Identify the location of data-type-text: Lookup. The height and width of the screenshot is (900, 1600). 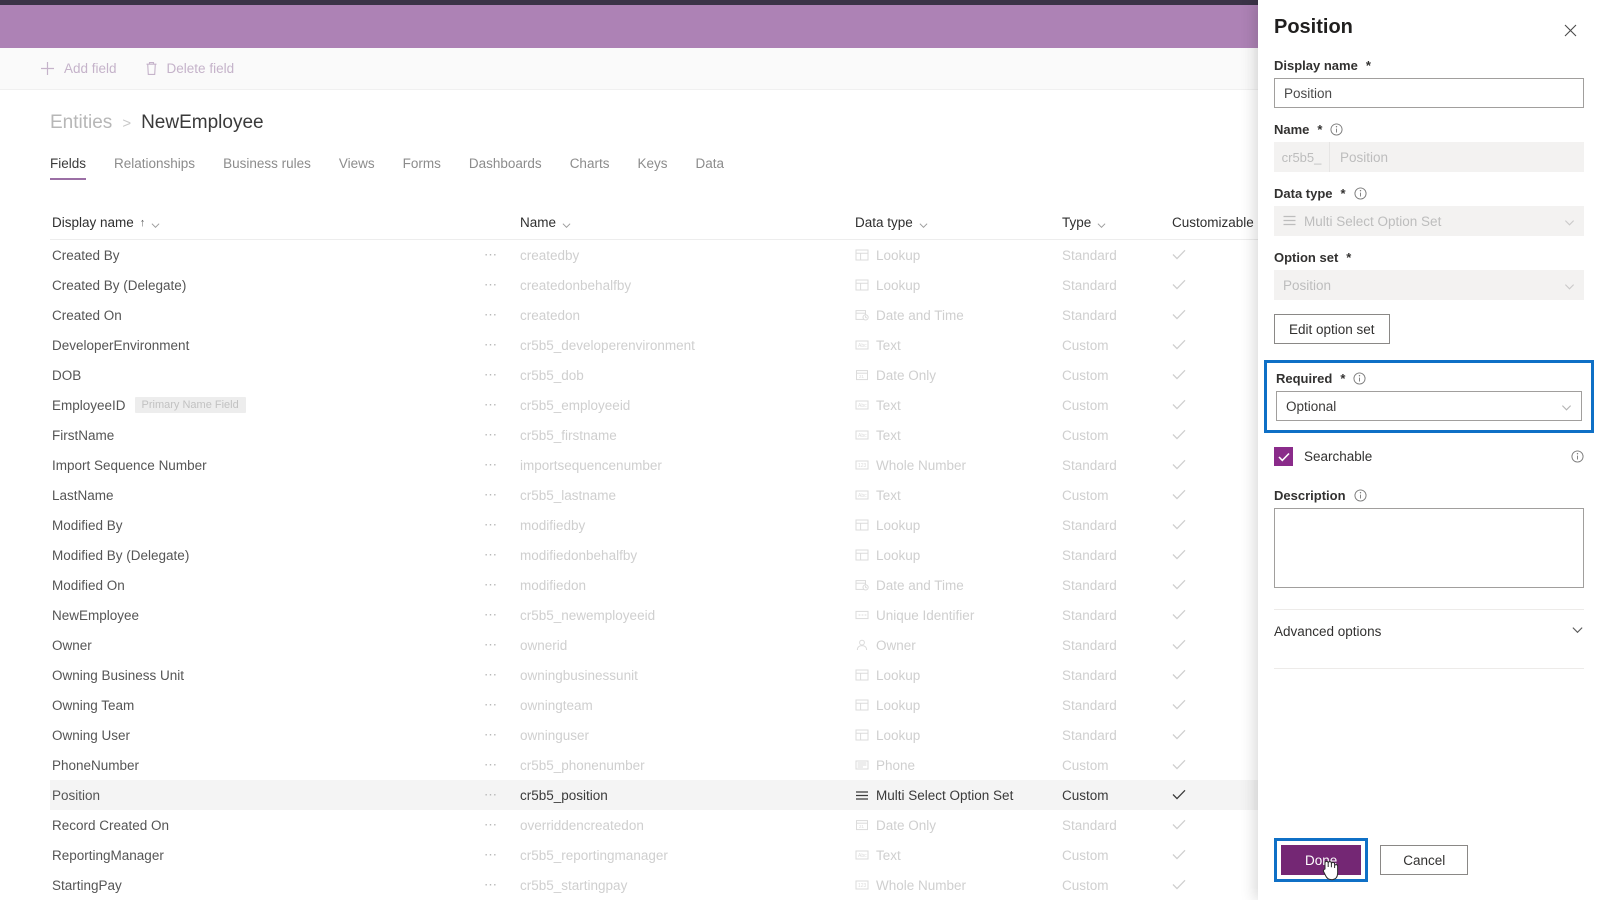
(898, 525).